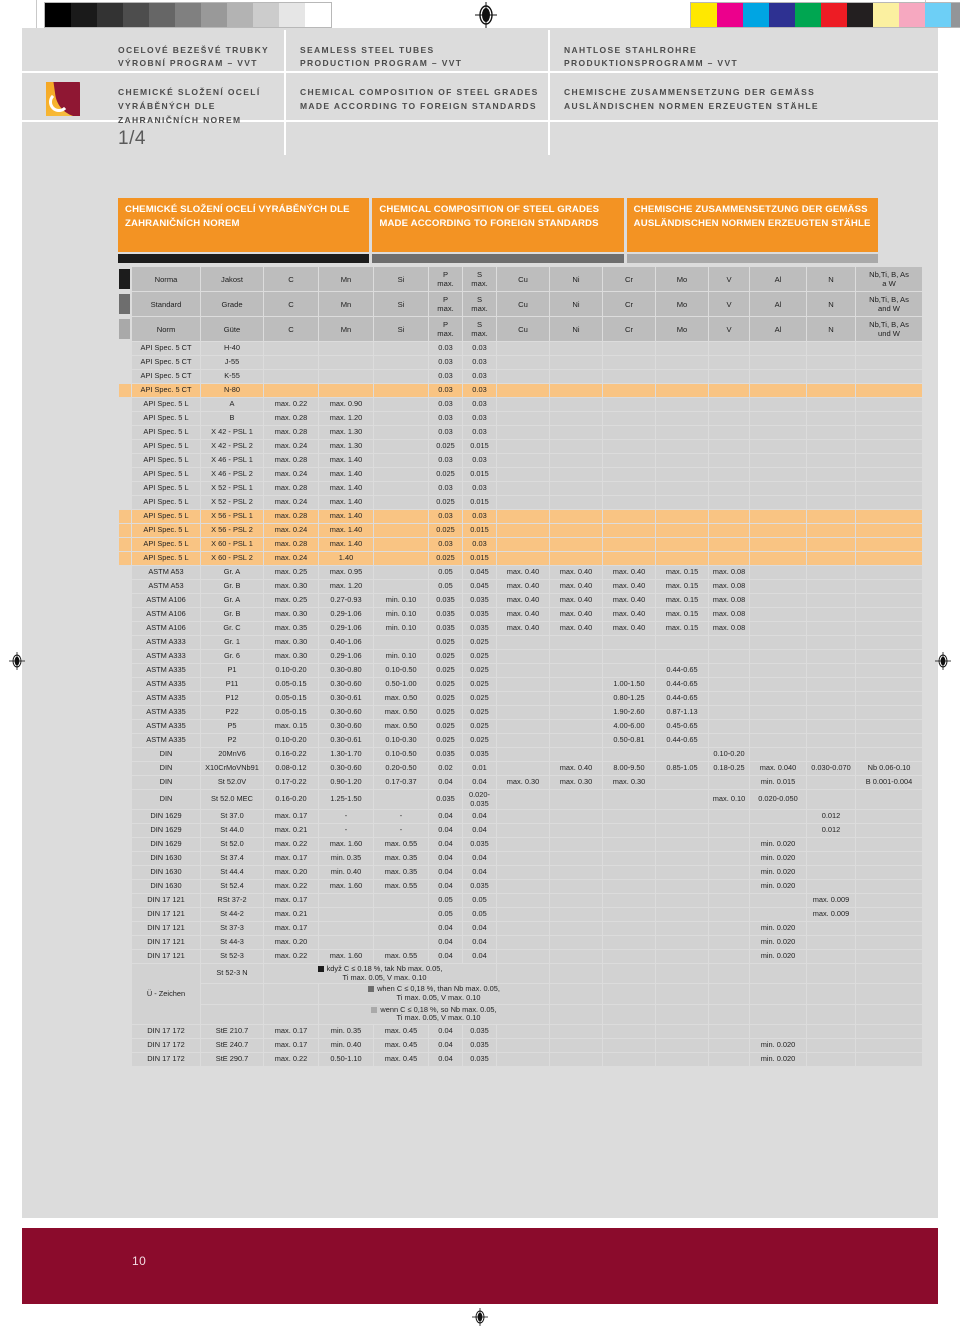 The height and width of the screenshot is (1332, 960). I want to click on cell-line: Gr. 6, so click(232, 656).